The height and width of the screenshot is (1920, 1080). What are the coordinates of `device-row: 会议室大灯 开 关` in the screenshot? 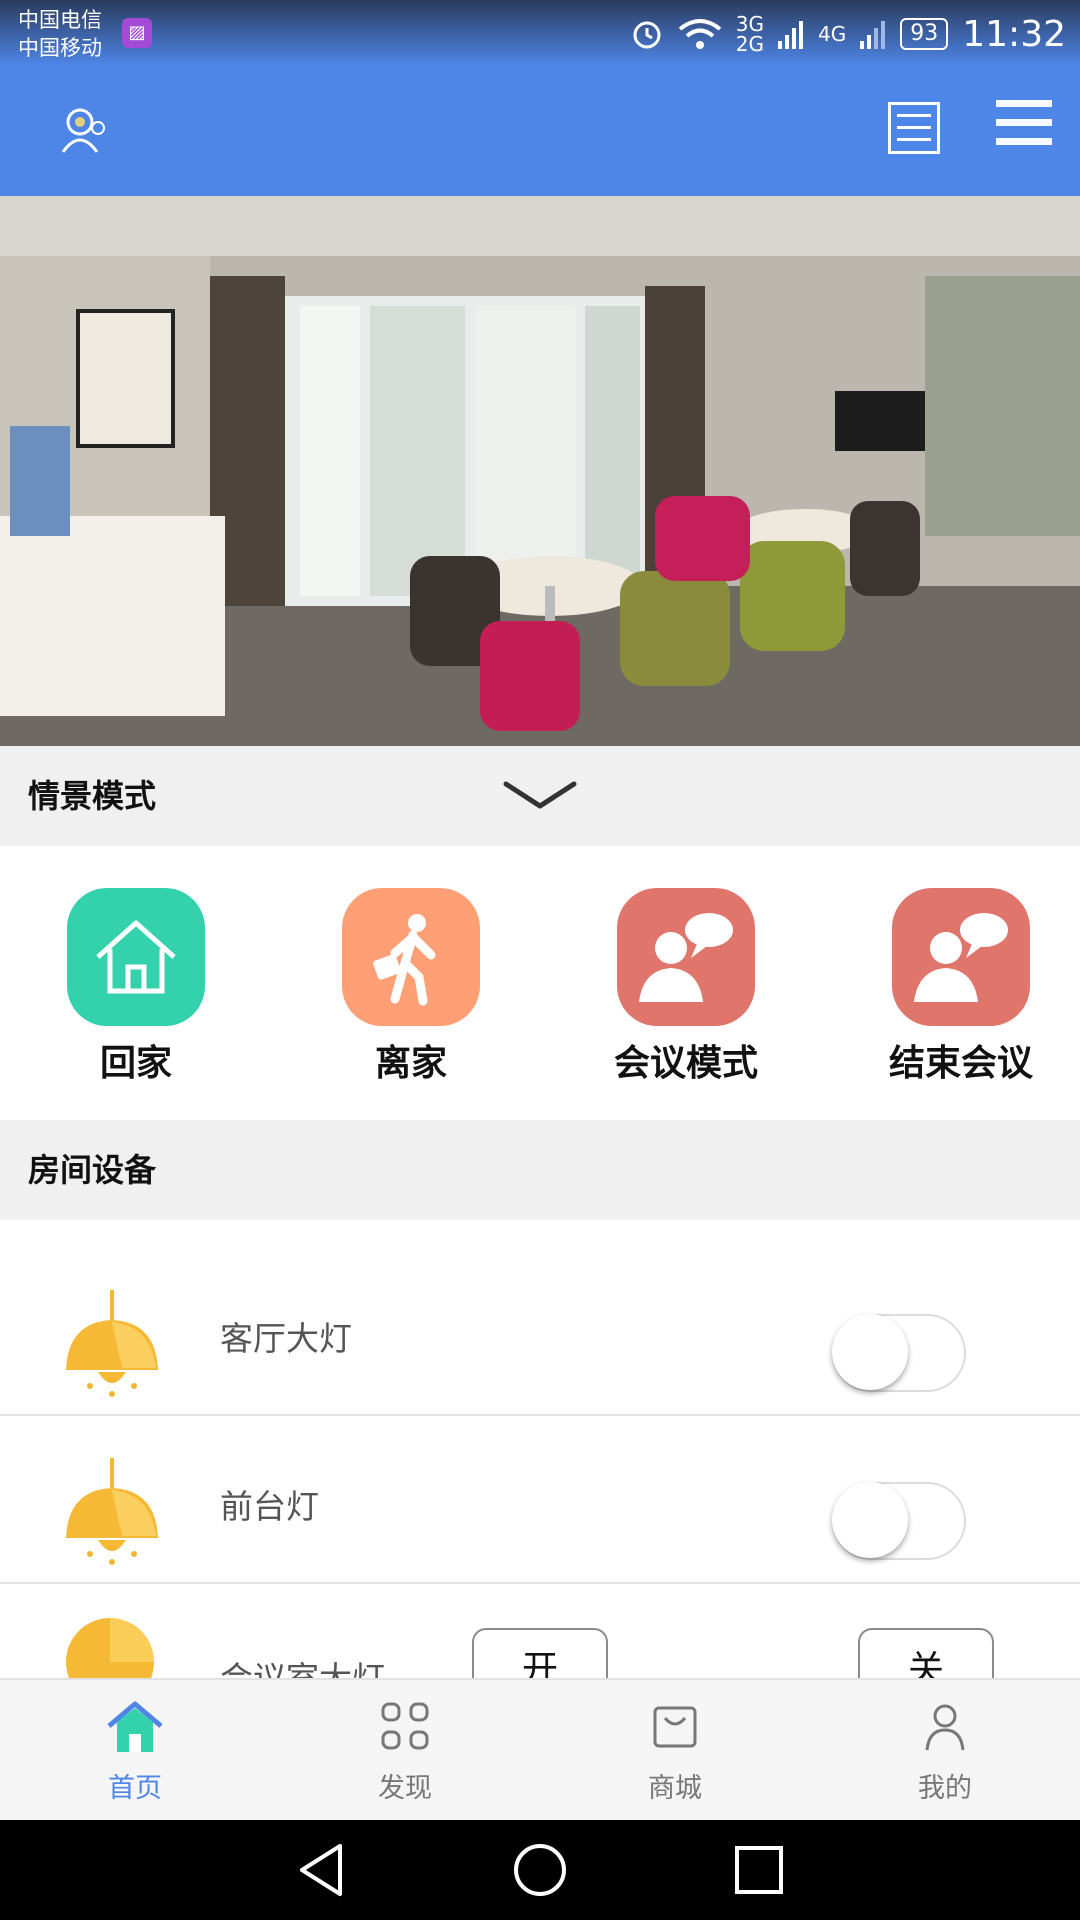 It's located at (540, 1631).